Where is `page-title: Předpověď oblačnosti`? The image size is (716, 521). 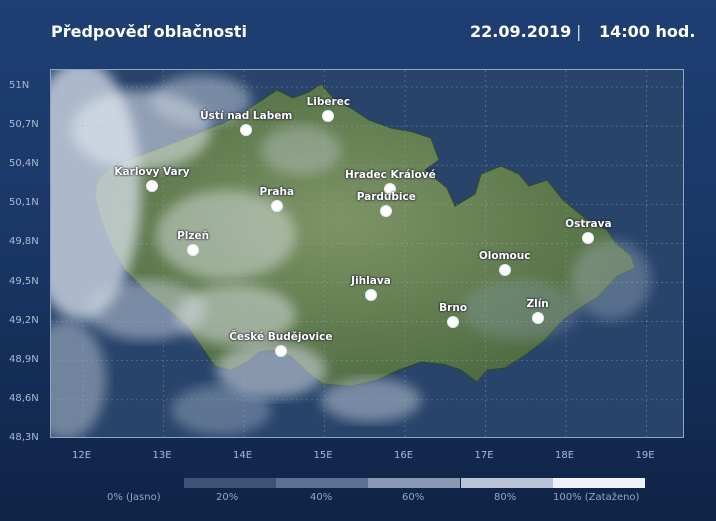
page-title: Předpověď oblačnosti is located at coordinates (149, 31).